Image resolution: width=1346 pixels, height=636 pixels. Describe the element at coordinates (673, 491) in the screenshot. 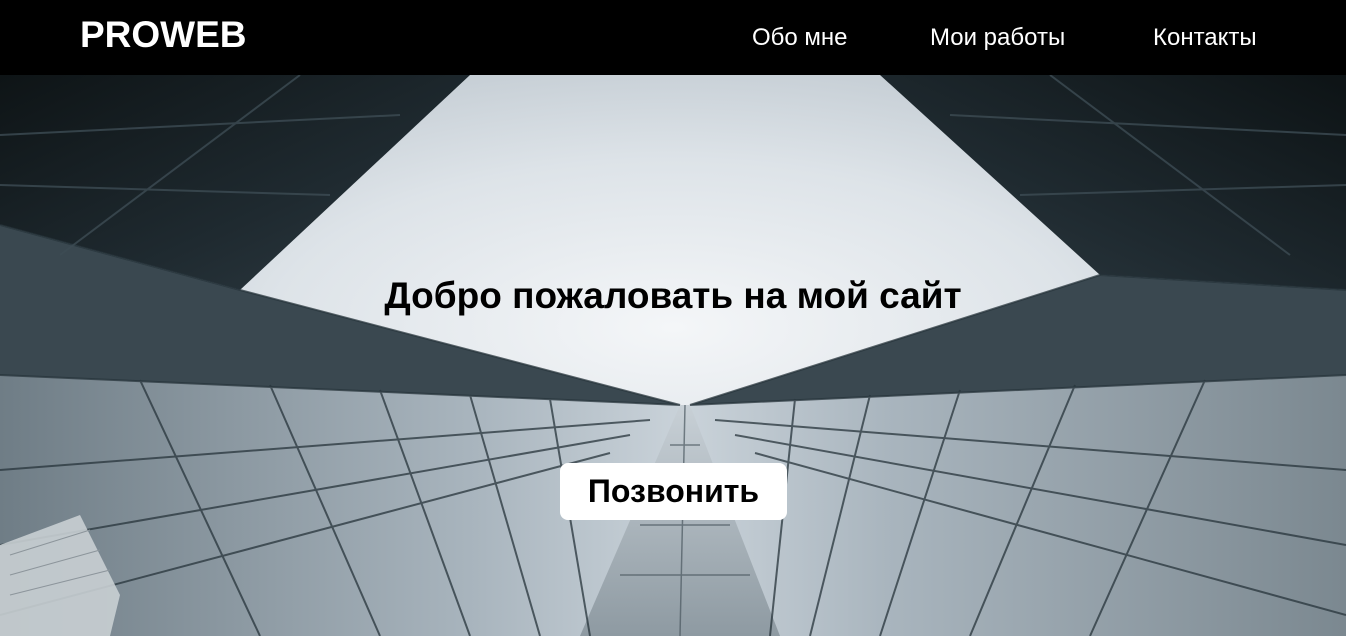

I see `call-button: Позвонить` at that location.